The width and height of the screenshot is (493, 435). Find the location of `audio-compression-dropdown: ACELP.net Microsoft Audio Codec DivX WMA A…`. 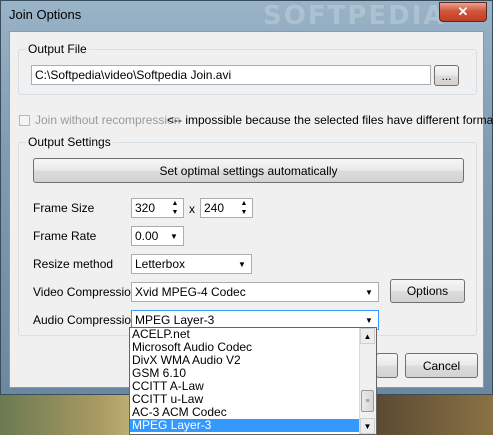

audio-compression-dropdown: ACELP.net Microsoft Audio Codec DivX WMA A… is located at coordinates (253, 381).